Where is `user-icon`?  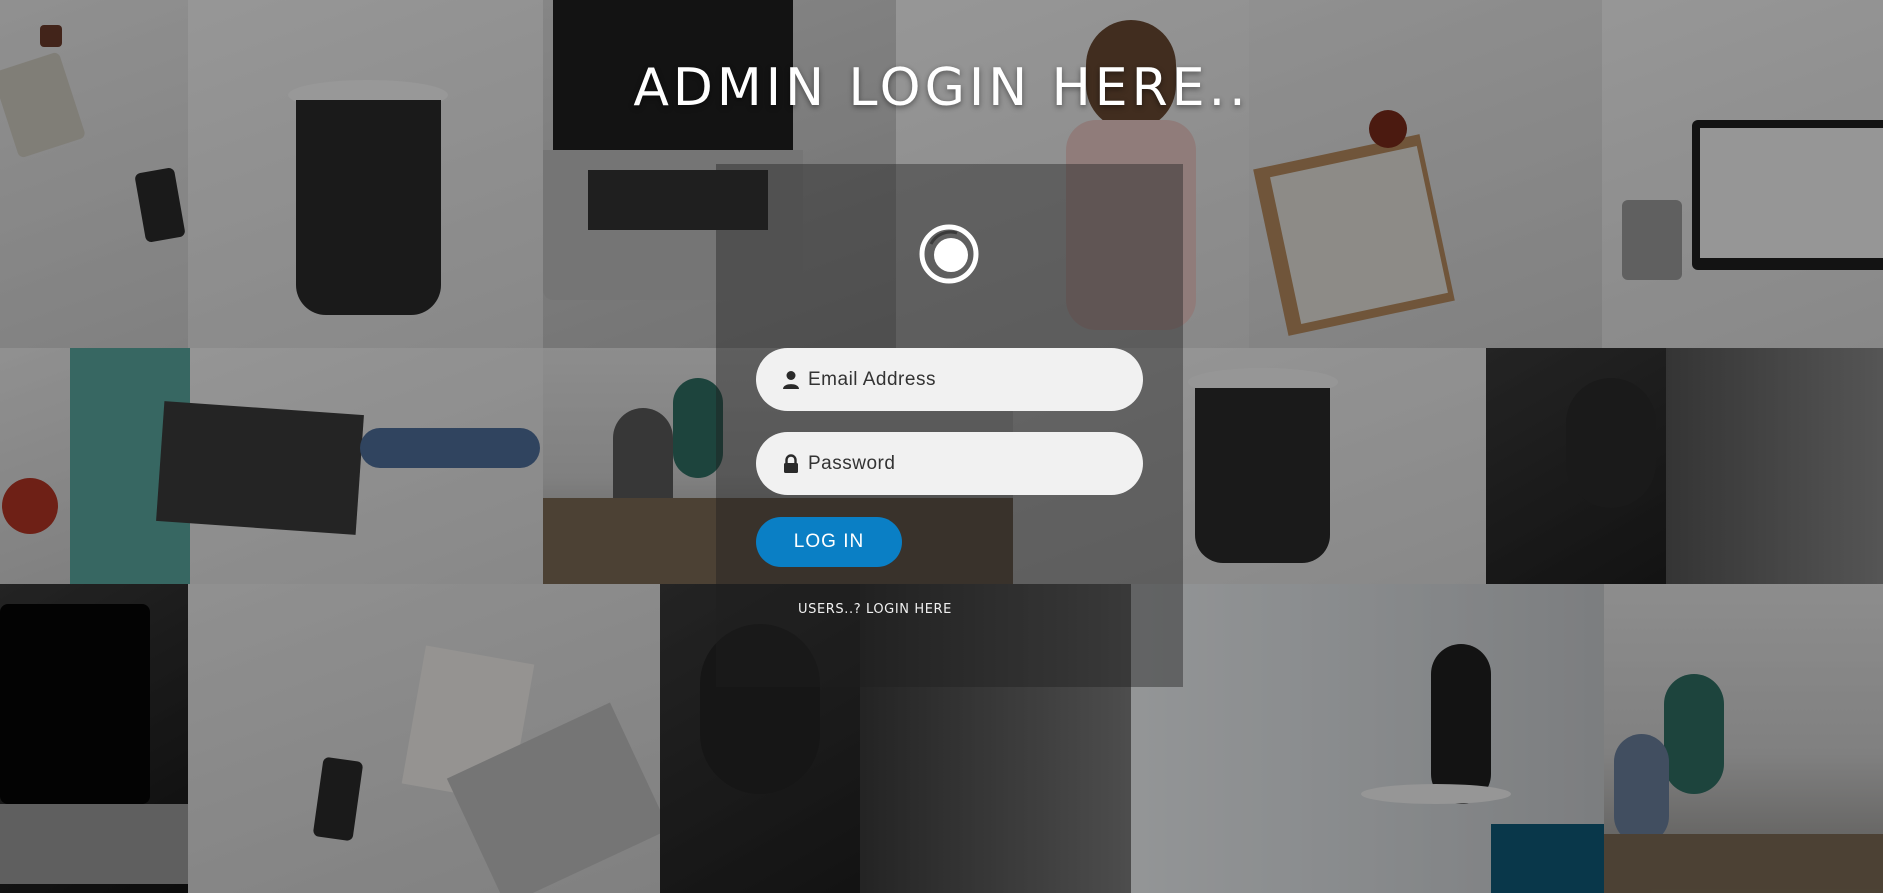
user-icon is located at coordinates (791, 380).